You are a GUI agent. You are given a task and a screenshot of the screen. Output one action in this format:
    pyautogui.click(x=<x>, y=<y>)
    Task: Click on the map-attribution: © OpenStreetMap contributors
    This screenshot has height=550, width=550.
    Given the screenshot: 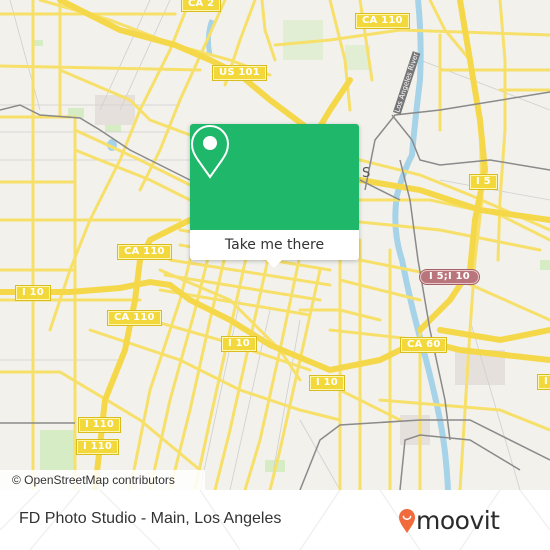 What is the action you would take?
    pyautogui.click(x=102, y=480)
    